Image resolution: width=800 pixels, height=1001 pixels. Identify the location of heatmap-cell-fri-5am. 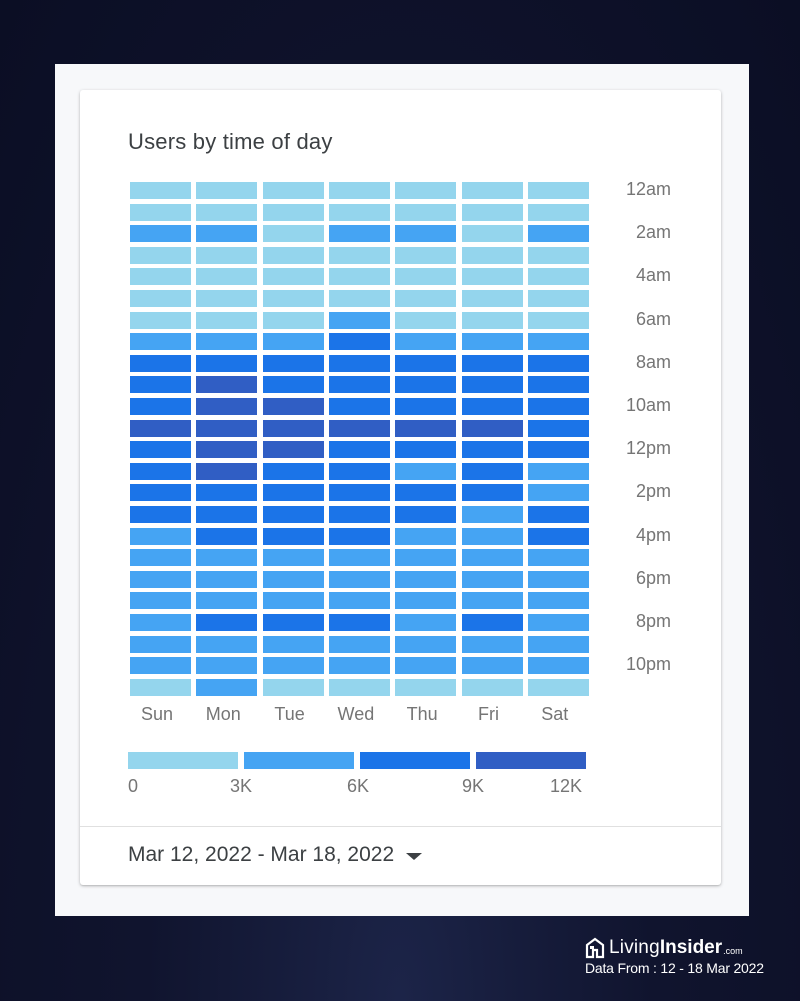
(492, 298).